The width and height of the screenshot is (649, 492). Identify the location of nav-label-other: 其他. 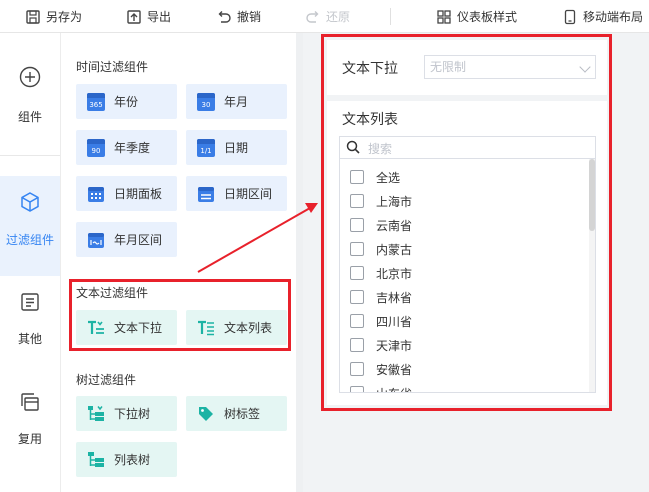
(29, 339).